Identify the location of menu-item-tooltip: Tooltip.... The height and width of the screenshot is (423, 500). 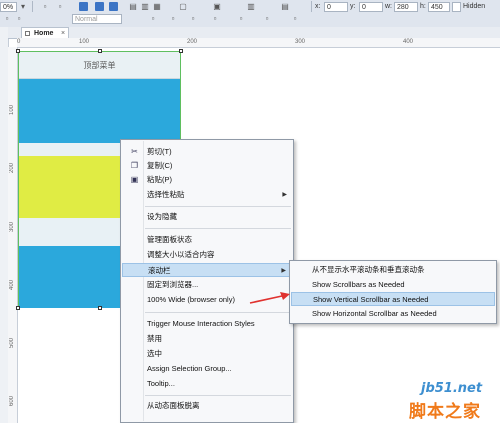
(207, 384).